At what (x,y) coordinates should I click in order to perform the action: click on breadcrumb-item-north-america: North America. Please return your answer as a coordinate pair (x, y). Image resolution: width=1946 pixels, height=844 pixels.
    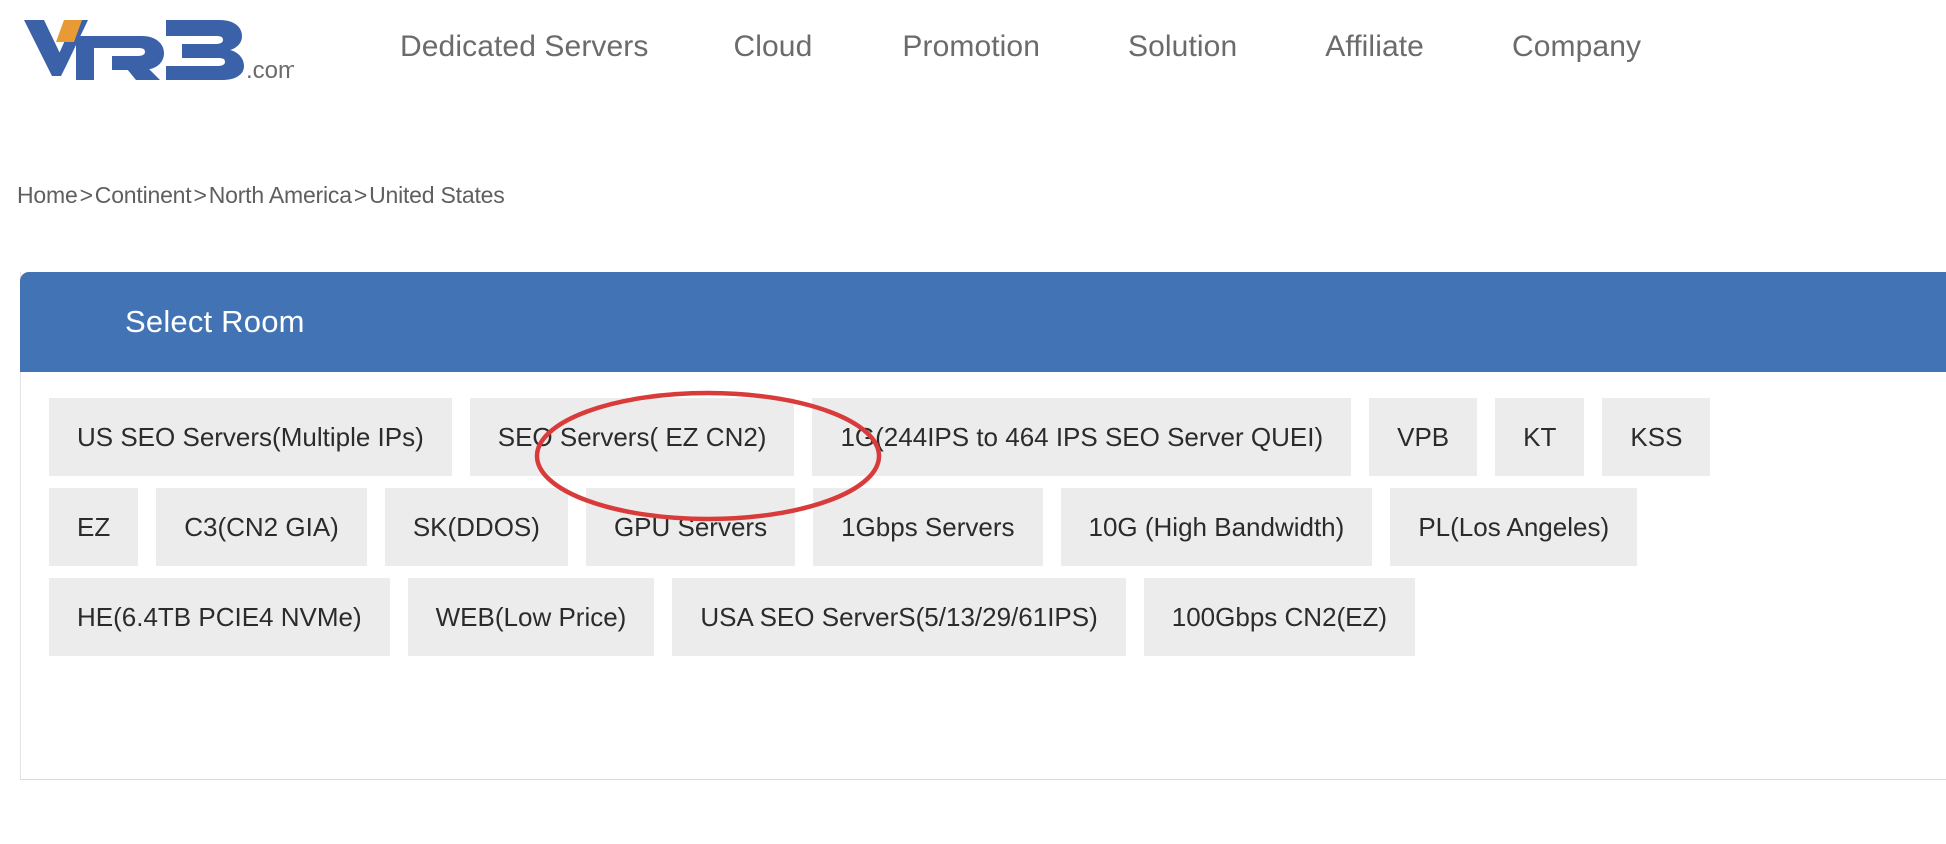
    Looking at the image, I should click on (280, 195).